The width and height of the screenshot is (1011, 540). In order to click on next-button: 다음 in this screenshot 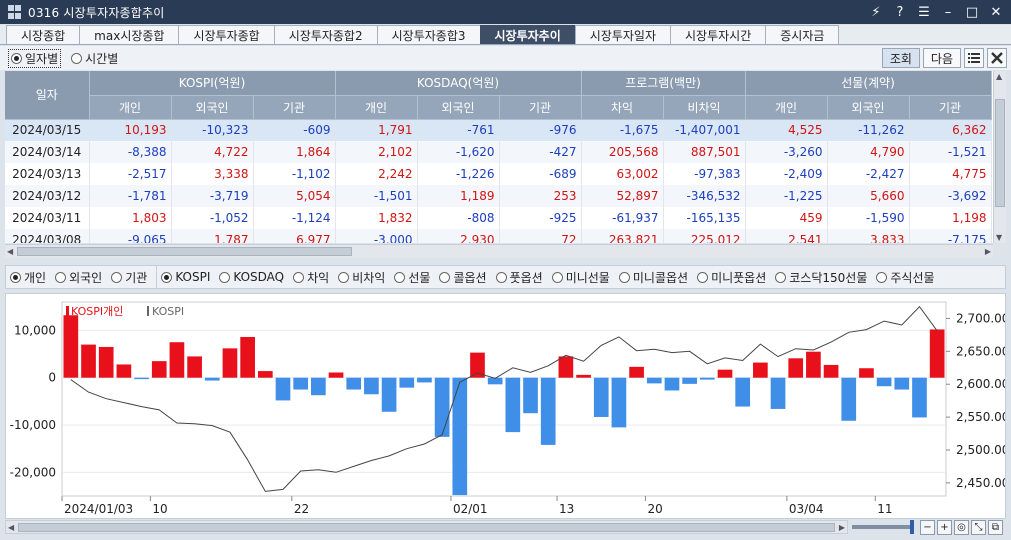, I will do `click(941, 58)`.